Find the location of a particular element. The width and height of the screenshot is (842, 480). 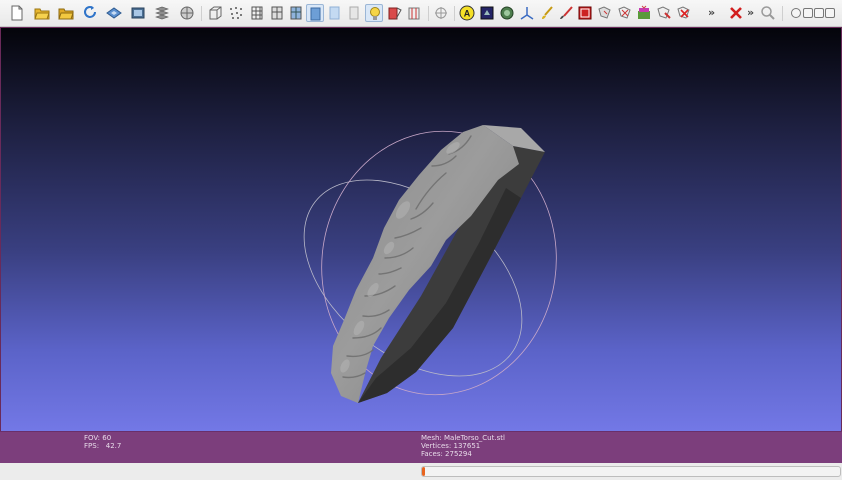

new-file-icon is located at coordinates (17, 13).